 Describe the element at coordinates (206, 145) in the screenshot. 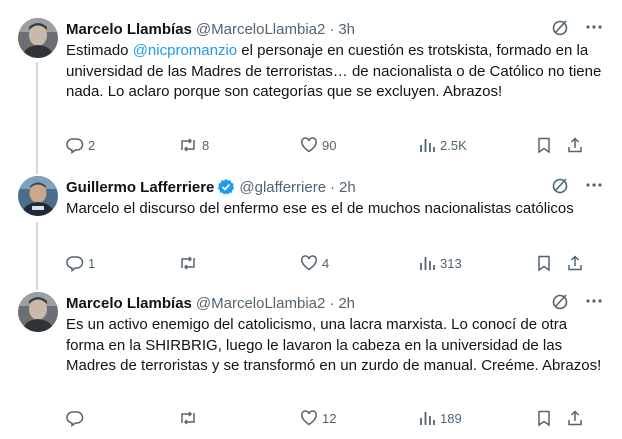

I see `repost-count: 8` at that location.